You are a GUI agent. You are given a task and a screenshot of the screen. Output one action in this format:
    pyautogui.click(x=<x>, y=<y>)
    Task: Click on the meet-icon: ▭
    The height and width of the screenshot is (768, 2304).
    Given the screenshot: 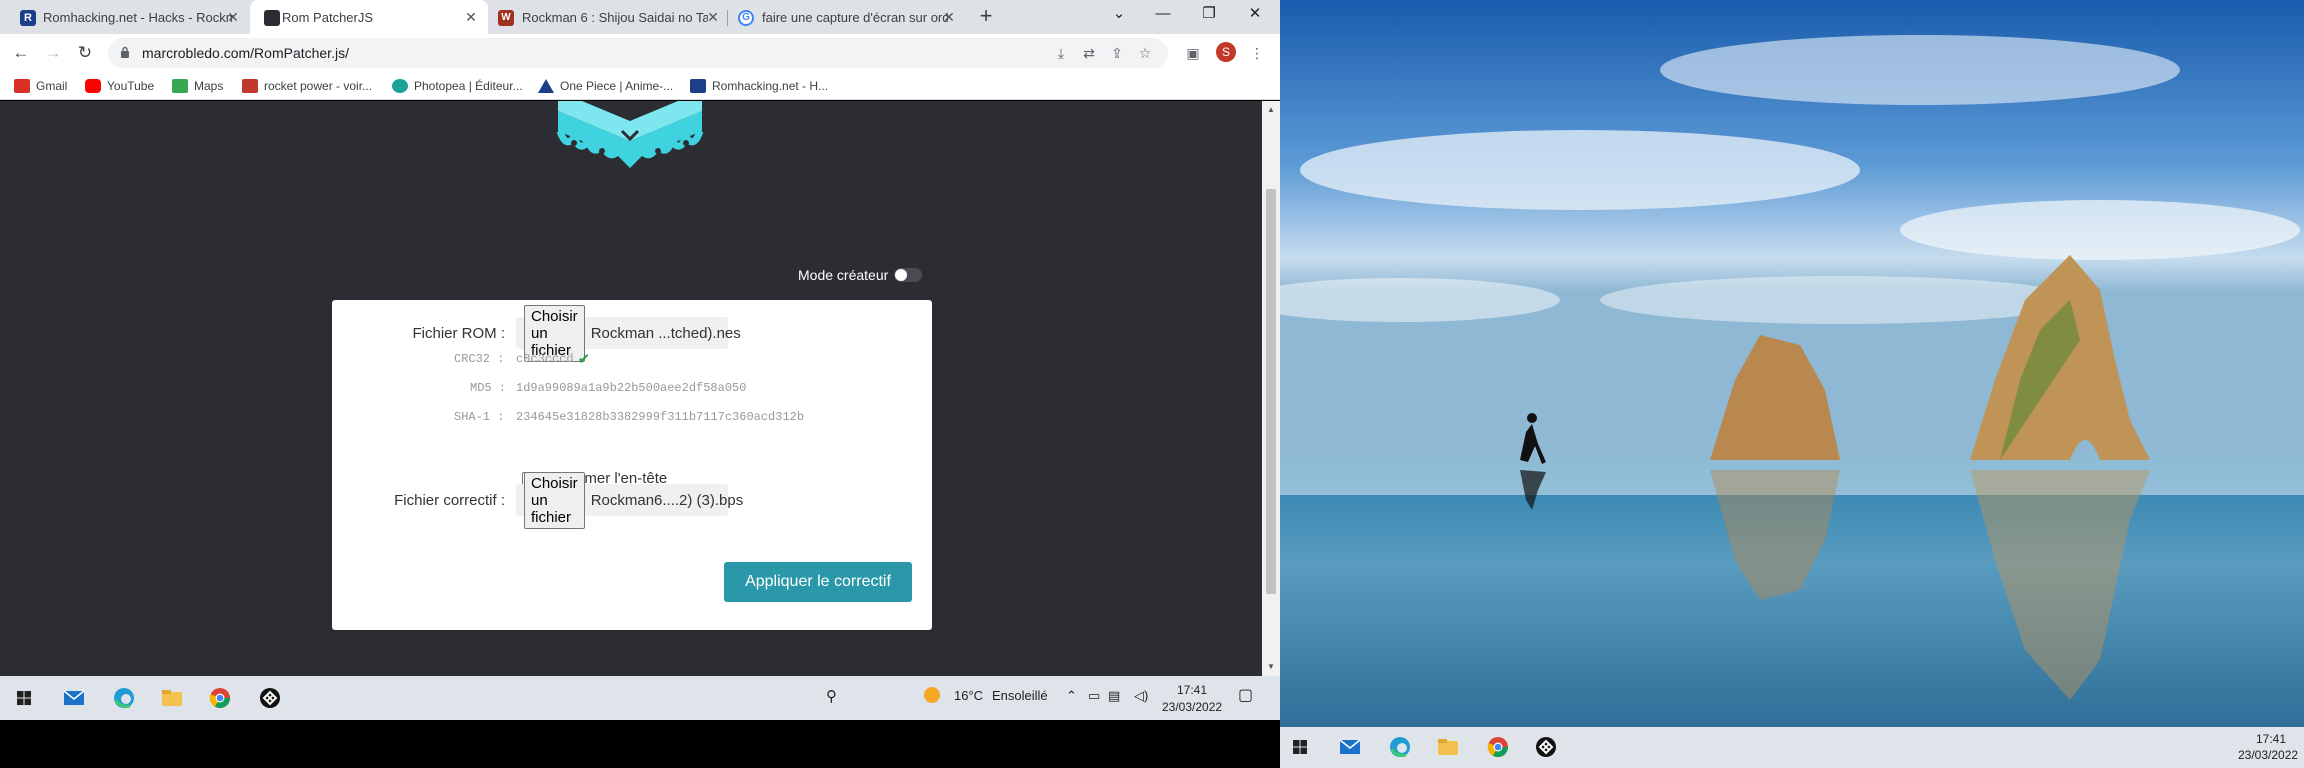 What is the action you would take?
    pyautogui.click(x=1094, y=696)
    